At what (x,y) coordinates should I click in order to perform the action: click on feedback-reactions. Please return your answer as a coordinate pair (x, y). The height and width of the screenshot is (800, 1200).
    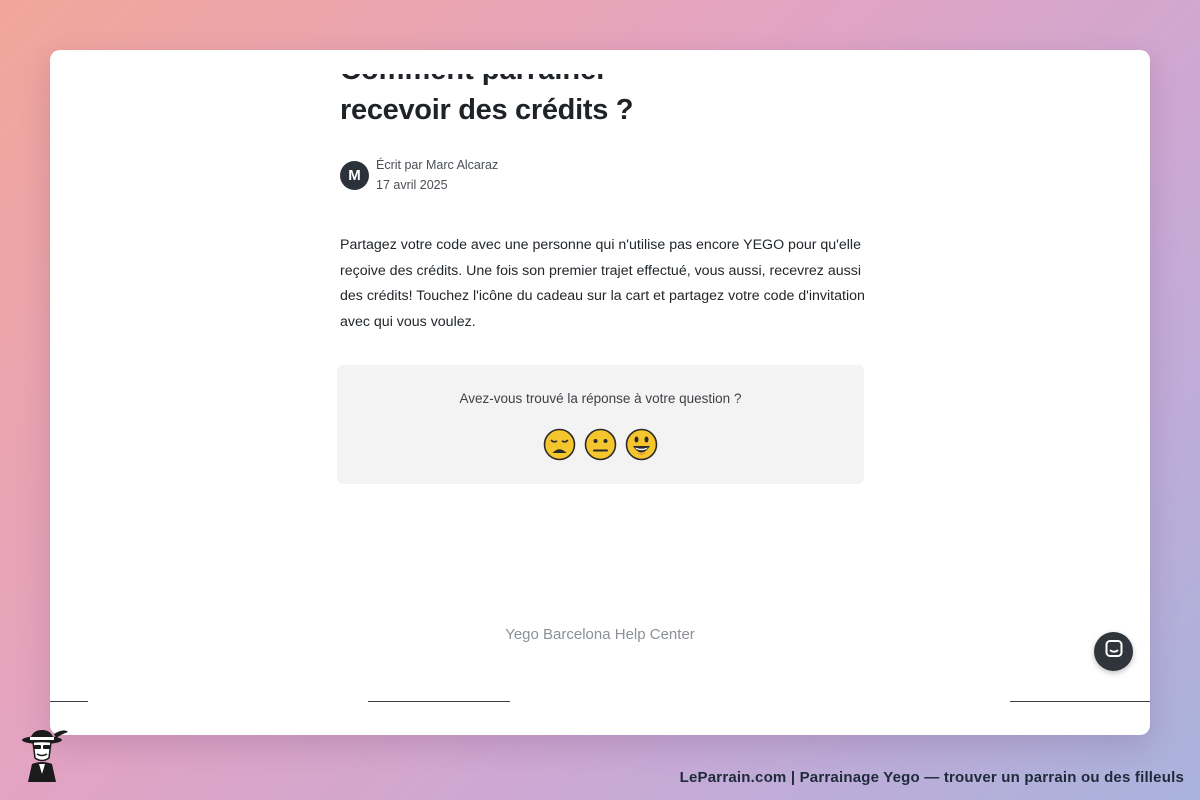
    Looking at the image, I should click on (600, 444).